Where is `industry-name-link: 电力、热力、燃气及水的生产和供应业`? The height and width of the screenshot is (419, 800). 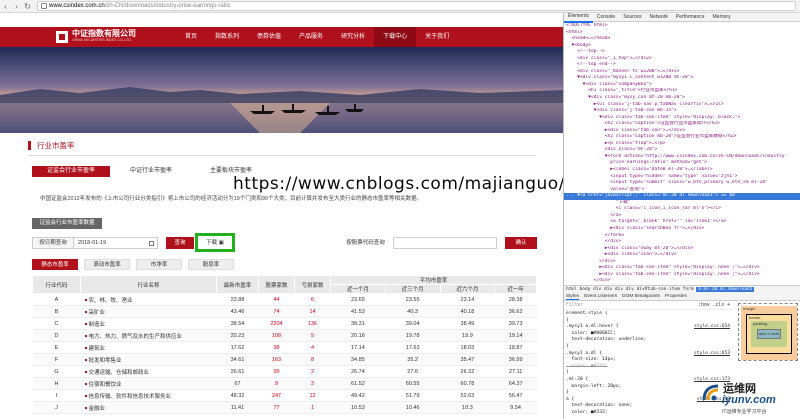 industry-name-link: 电力、热力、燃气及水的生产和供应业 is located at coordinates (136, 337).